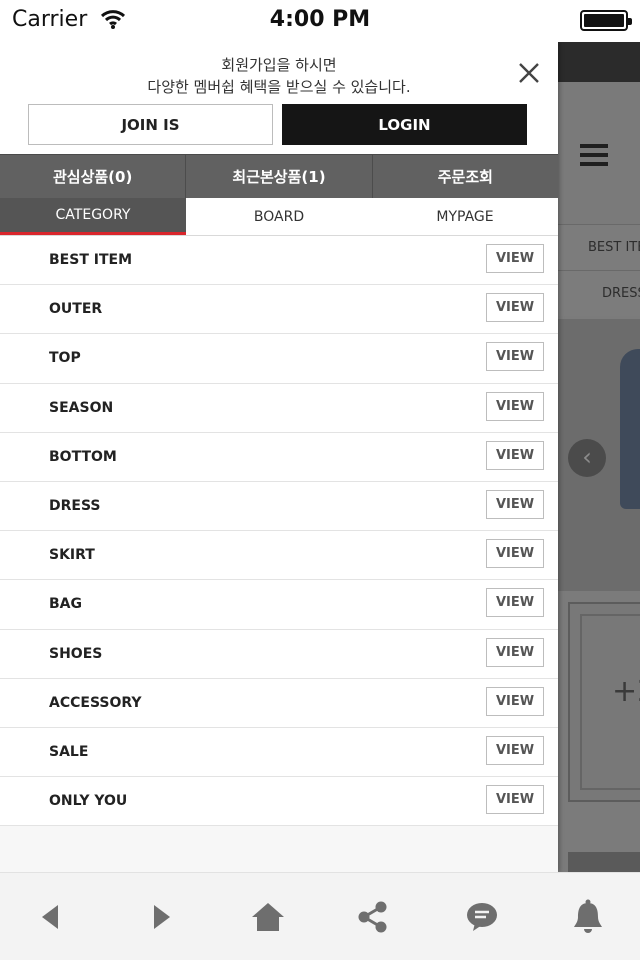 The height and width of the screenshot is (960, 640). I want to click on promo-line-2: 다양한 멤버쉽 혜택을 받으실 수 있습니다., so click(279, 87).